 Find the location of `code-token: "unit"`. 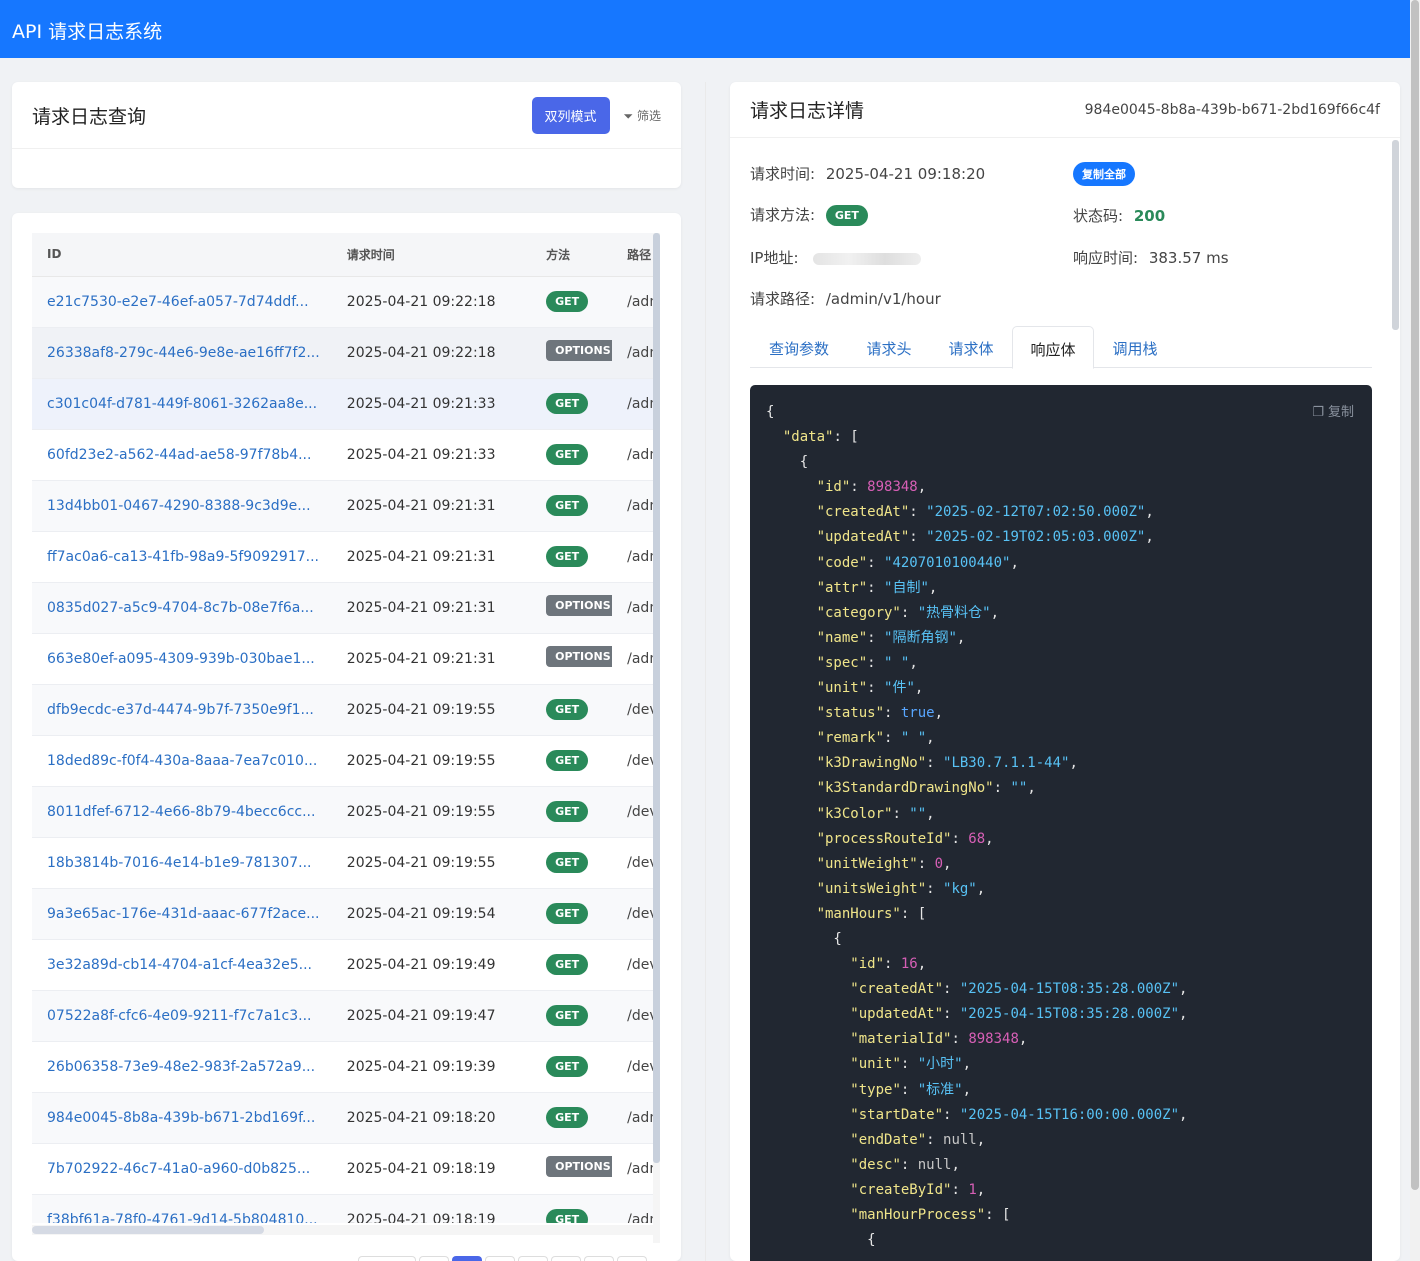

code-token: "unit" is located at coordinates (842, 688).